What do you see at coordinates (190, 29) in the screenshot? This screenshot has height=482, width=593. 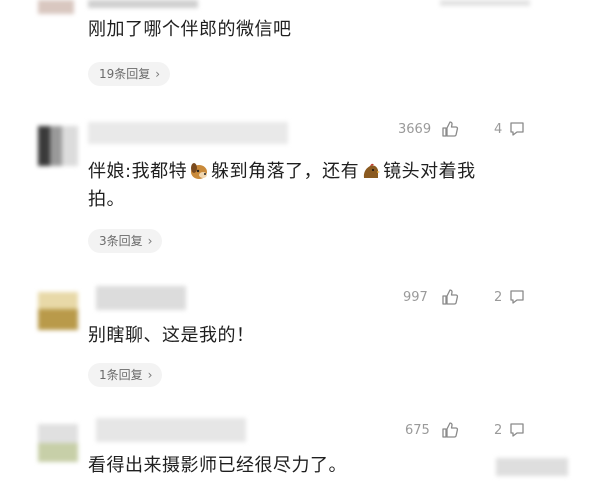 I see `comment-1-text: 刚加了哪个伴郎的微信吧` at bounding box center [190, 29].